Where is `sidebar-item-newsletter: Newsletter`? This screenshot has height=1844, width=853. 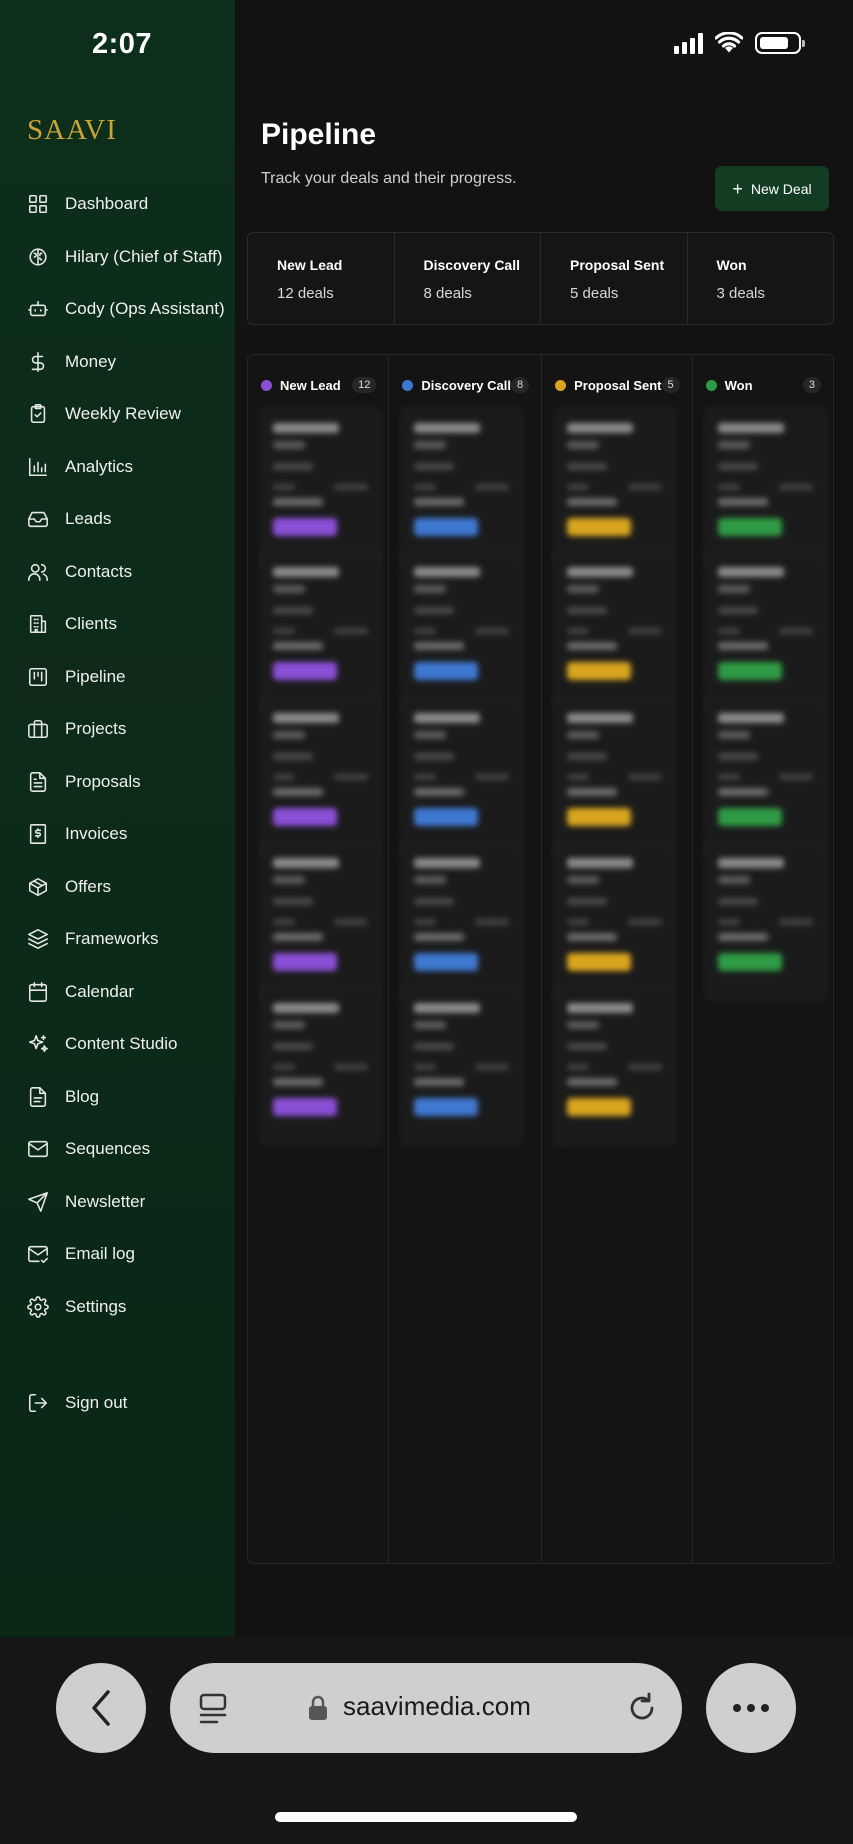
sidebar-item-newsletter: Newsletter is located at coordinates (117, 1202).